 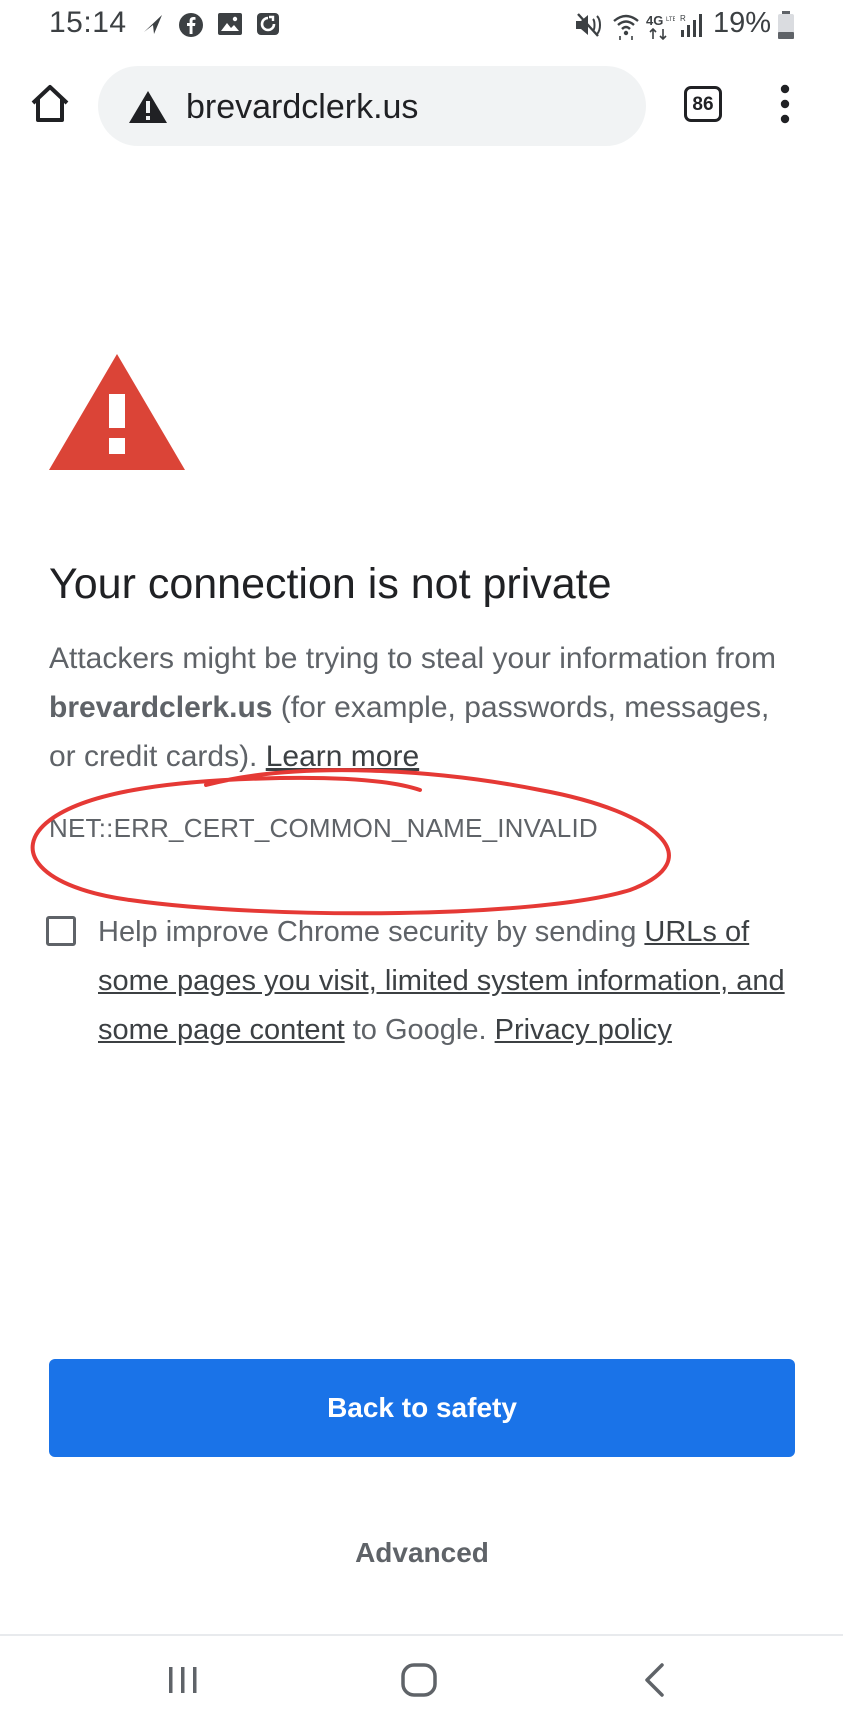 What do you see at coordinates (741, 23) in the screenshot?
I see `battery-percent: 19%` at bounding box center [741, 23].